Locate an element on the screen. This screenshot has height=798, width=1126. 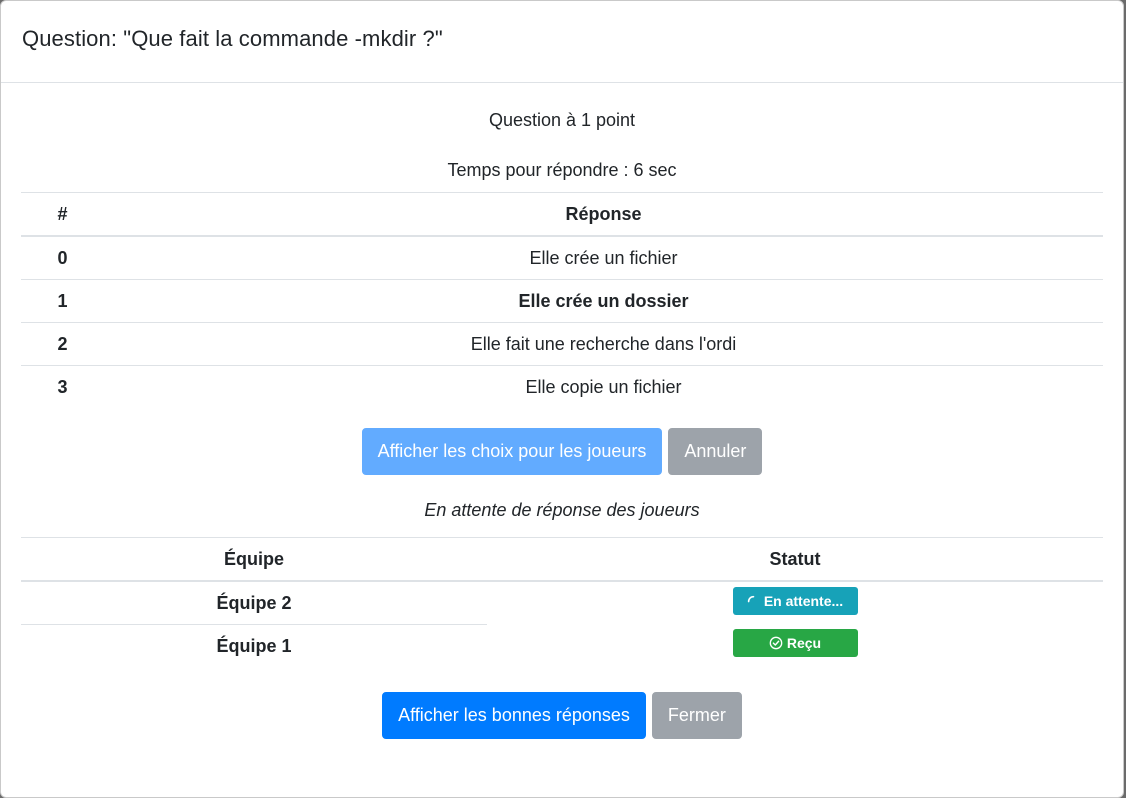
column-header-number: # is located at coordinates (62, 214).